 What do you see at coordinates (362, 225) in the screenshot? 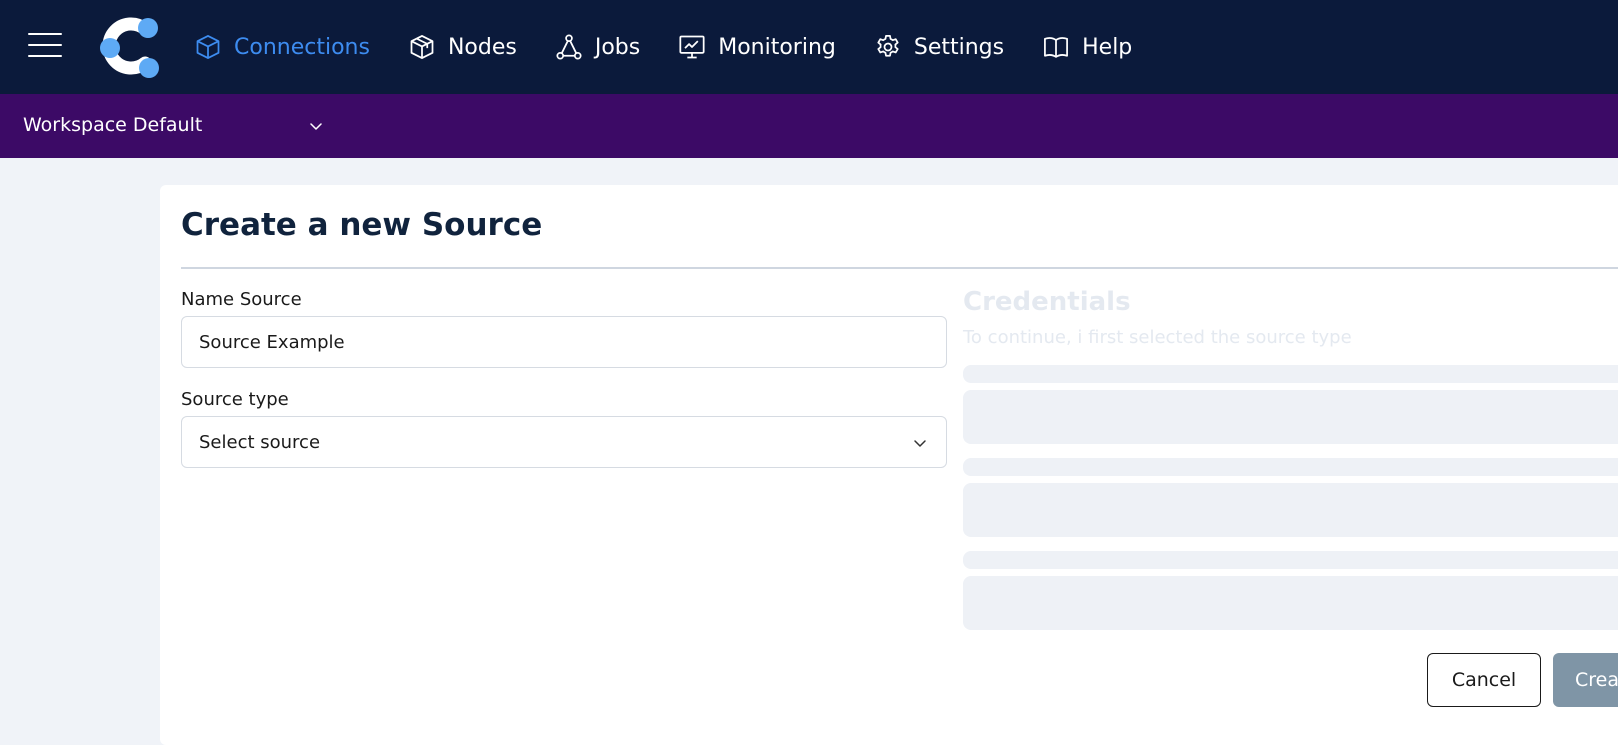
I see `page-title: Create a new Source` at bounding box center [362, 225].